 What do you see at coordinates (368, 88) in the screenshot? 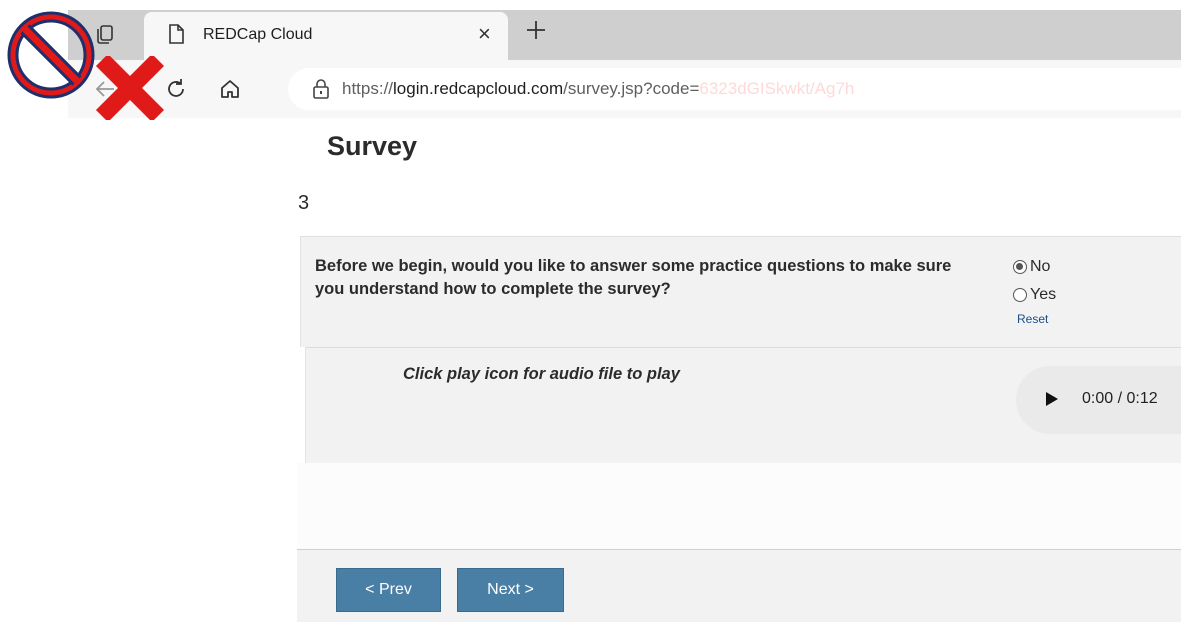
I see `url-prefix: https://` at bounding box center [368, 88].